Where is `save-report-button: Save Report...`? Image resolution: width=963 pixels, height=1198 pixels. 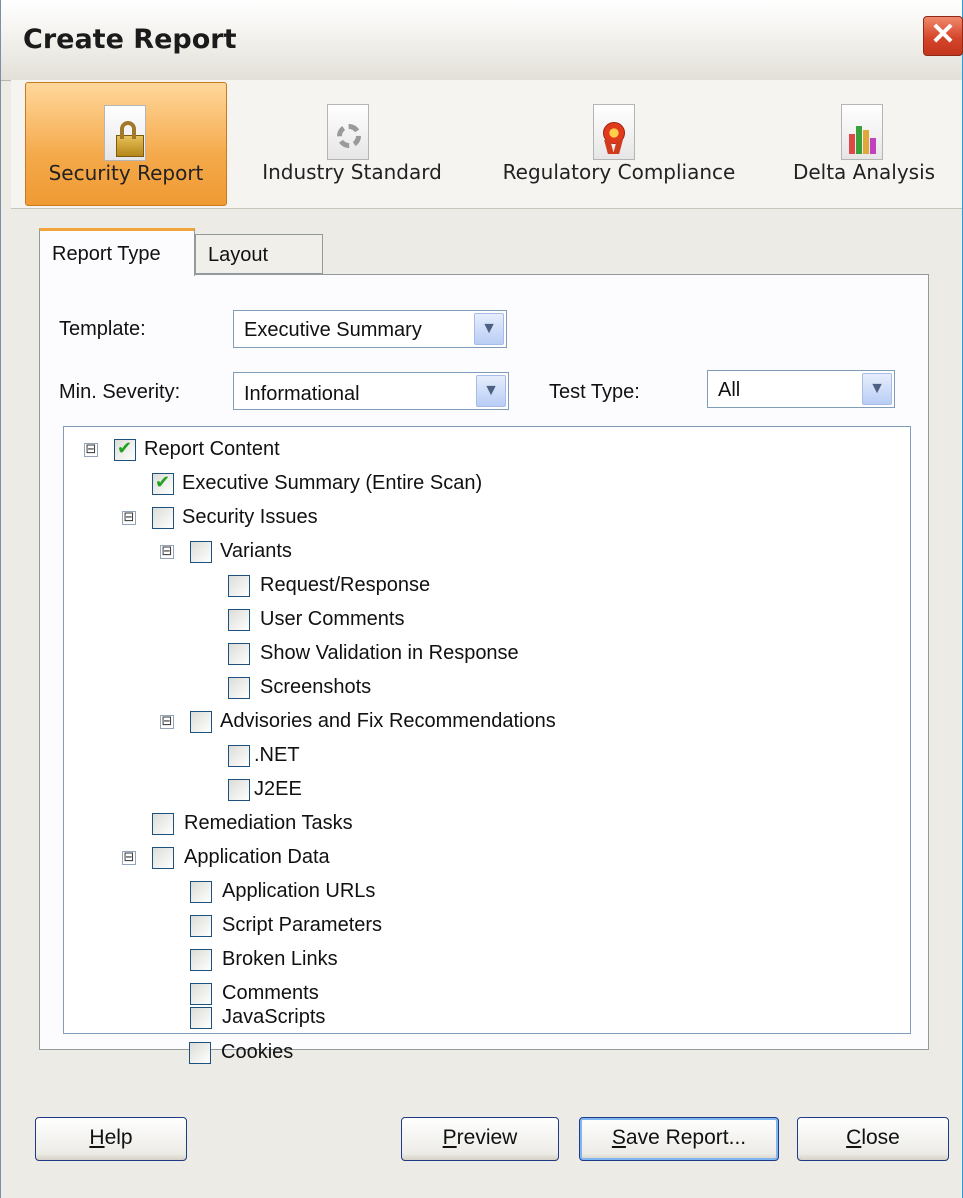 save-report-button: Save Report... is located at coordinates (679, 1139).